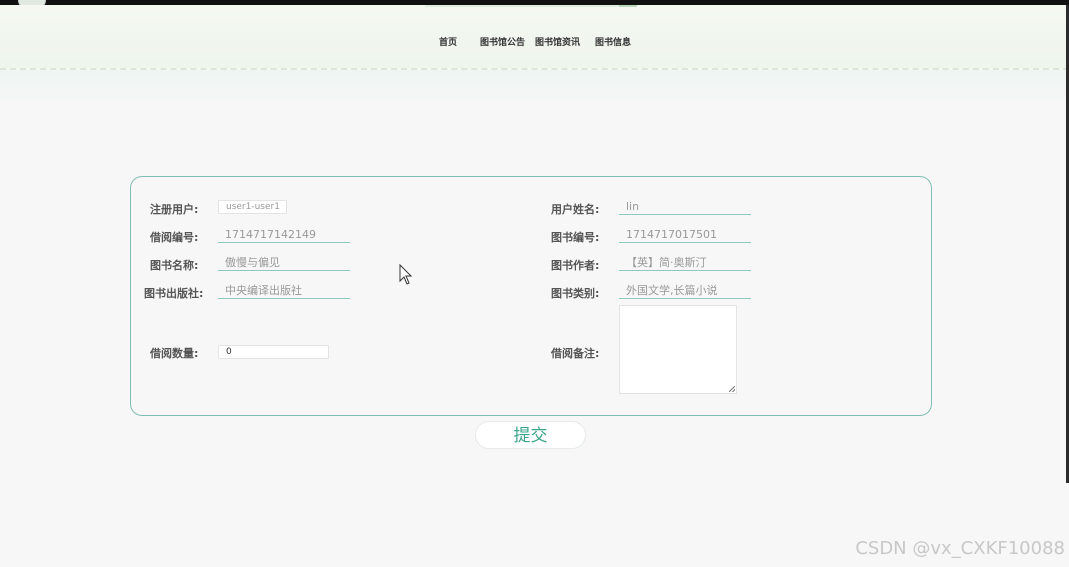 Image resolution: width=1069 pixels, height=567 pixels. Describe the element at coordinates (678, 349) in the screenshot. I see `borrow-remarks-textarea` at that location.